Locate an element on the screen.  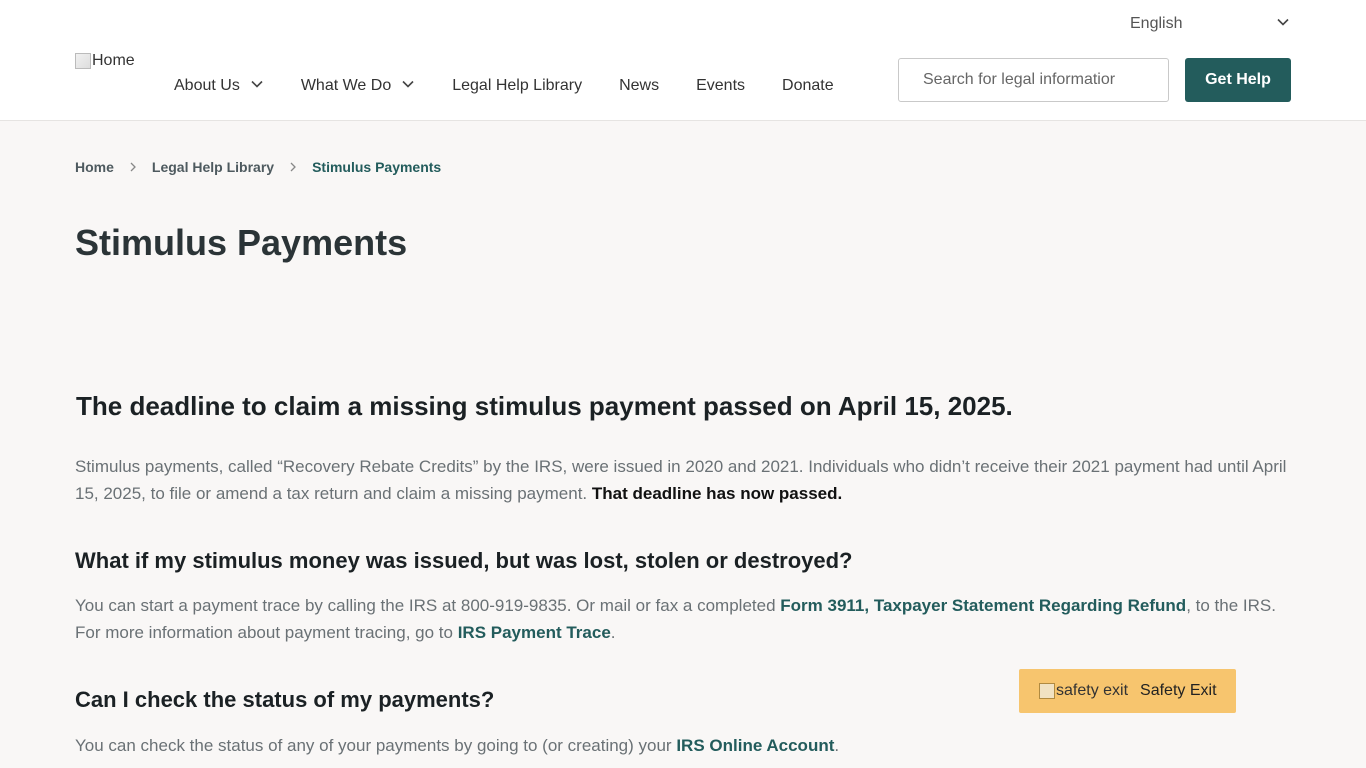
safety-exit-image: safety exit is located at coordinates (1083, 691).